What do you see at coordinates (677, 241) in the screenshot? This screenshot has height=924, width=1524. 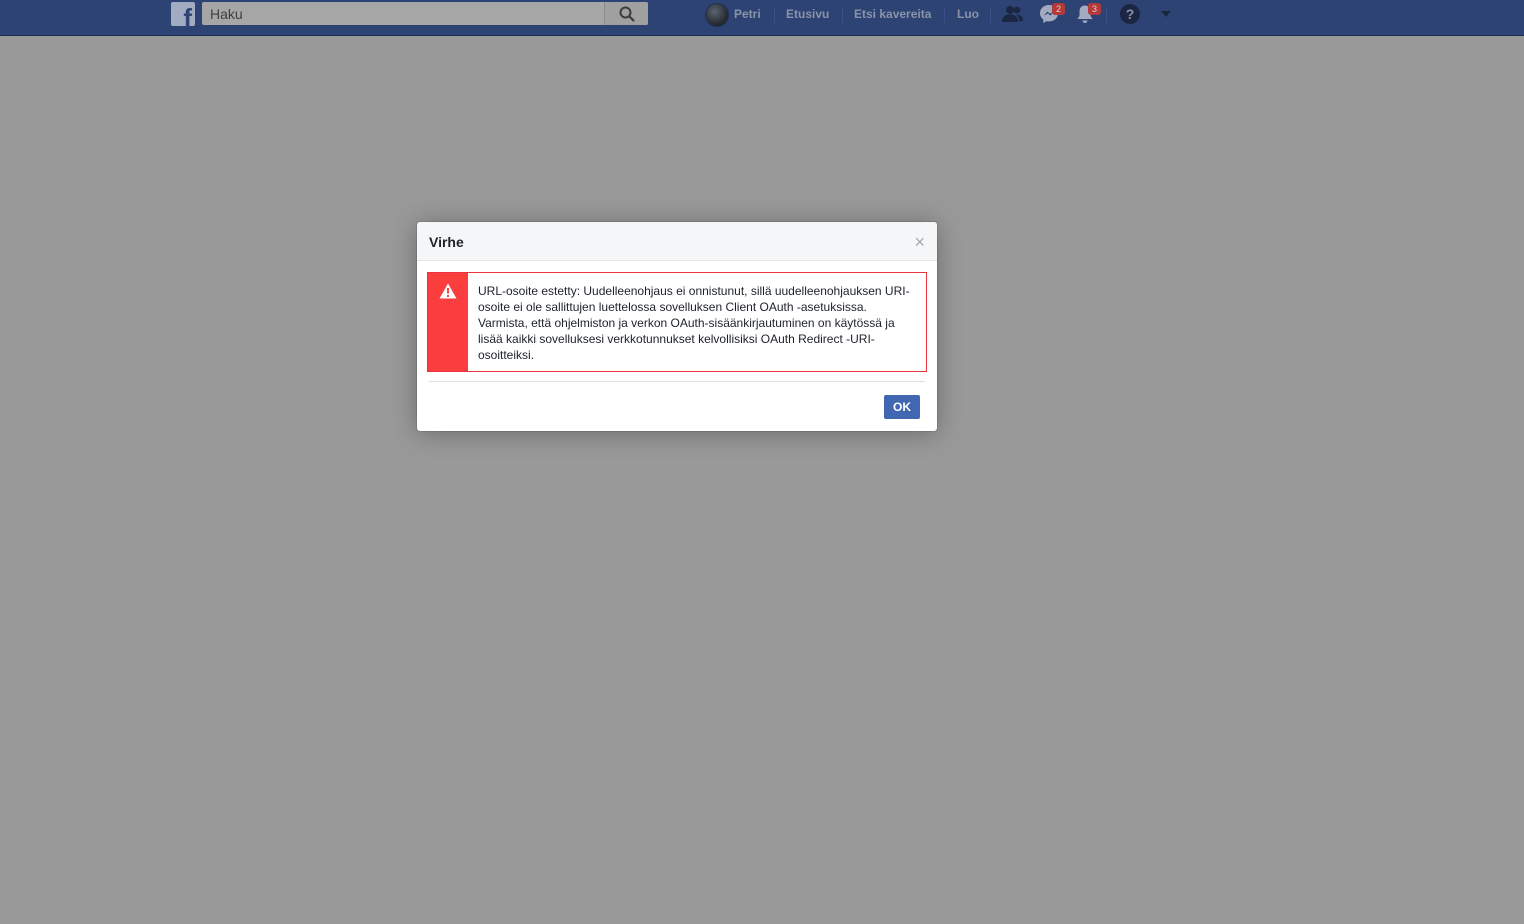 I see `dialog-header: Virhe ×` at bounding box center [677, 241].